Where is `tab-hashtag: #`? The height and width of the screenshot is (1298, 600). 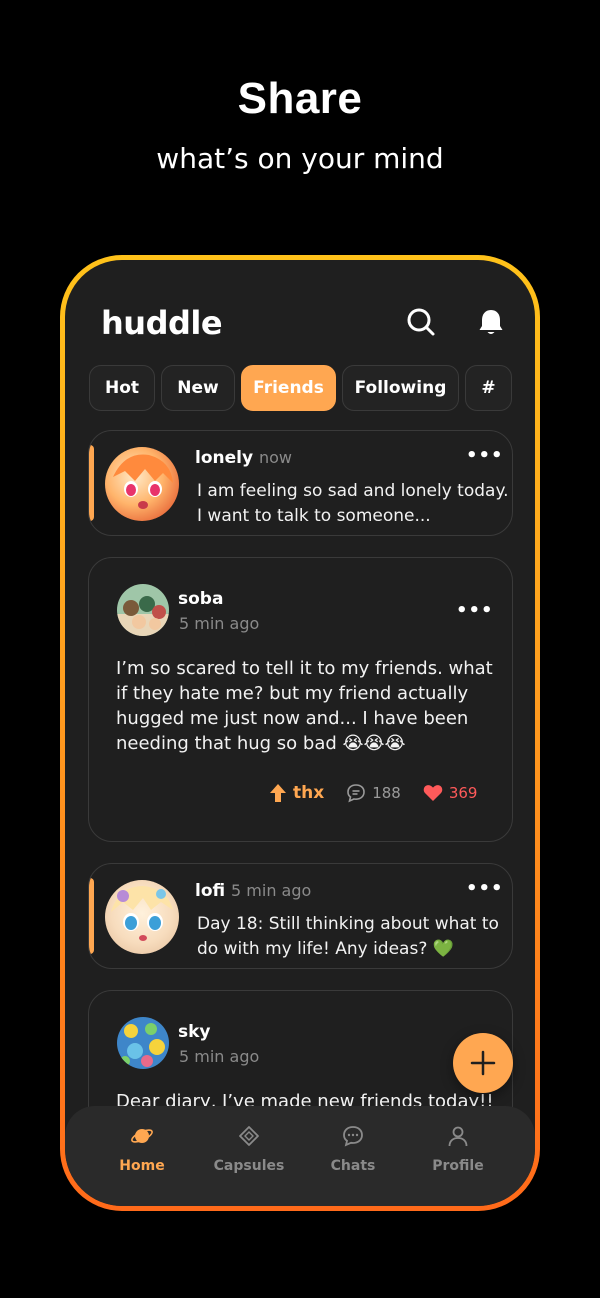
tab-hashtag: # is located at coordinates (488, 388).